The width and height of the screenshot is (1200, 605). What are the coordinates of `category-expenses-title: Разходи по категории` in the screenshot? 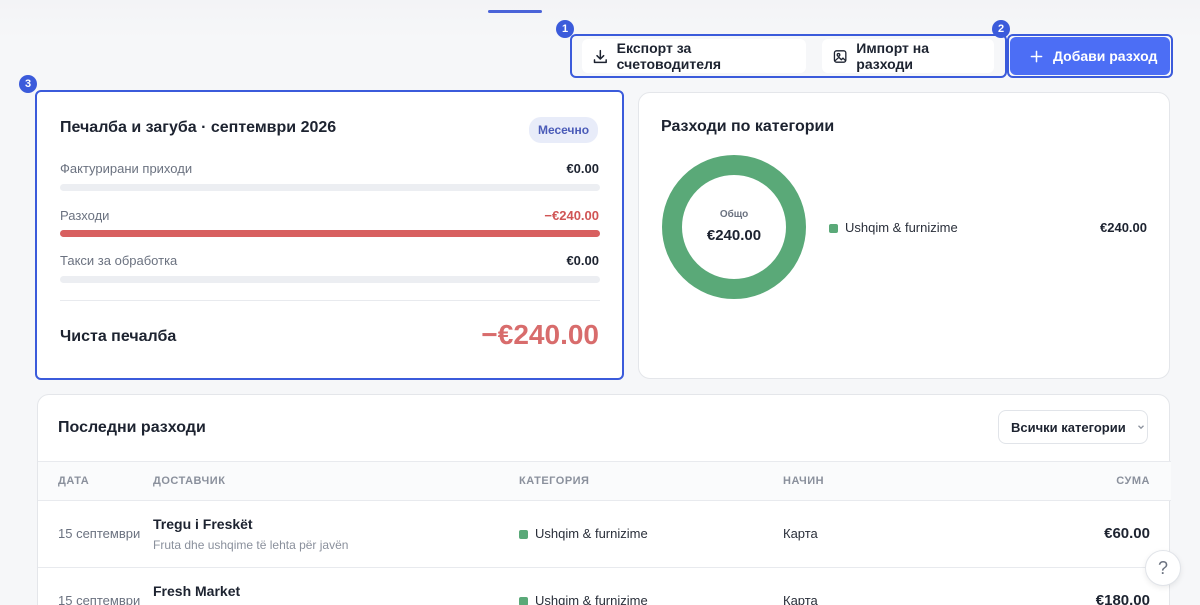 It's located at (748, 126).